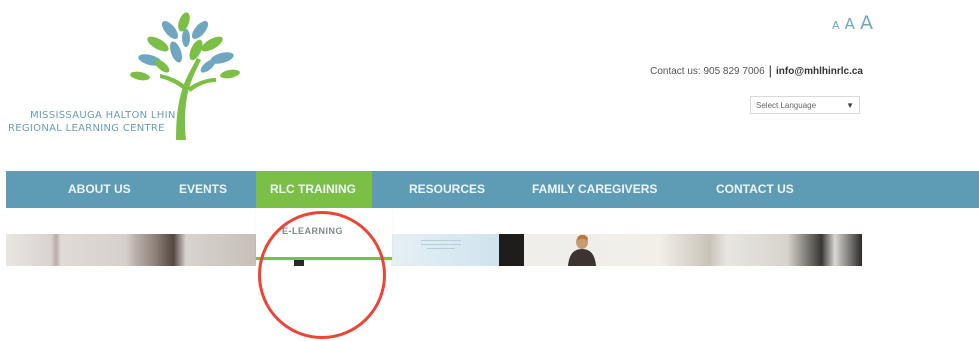 Image resolution: width=979 pixels, height=341 pixels. I want to click on language-select: Select Language ▼, so click(805, 105).